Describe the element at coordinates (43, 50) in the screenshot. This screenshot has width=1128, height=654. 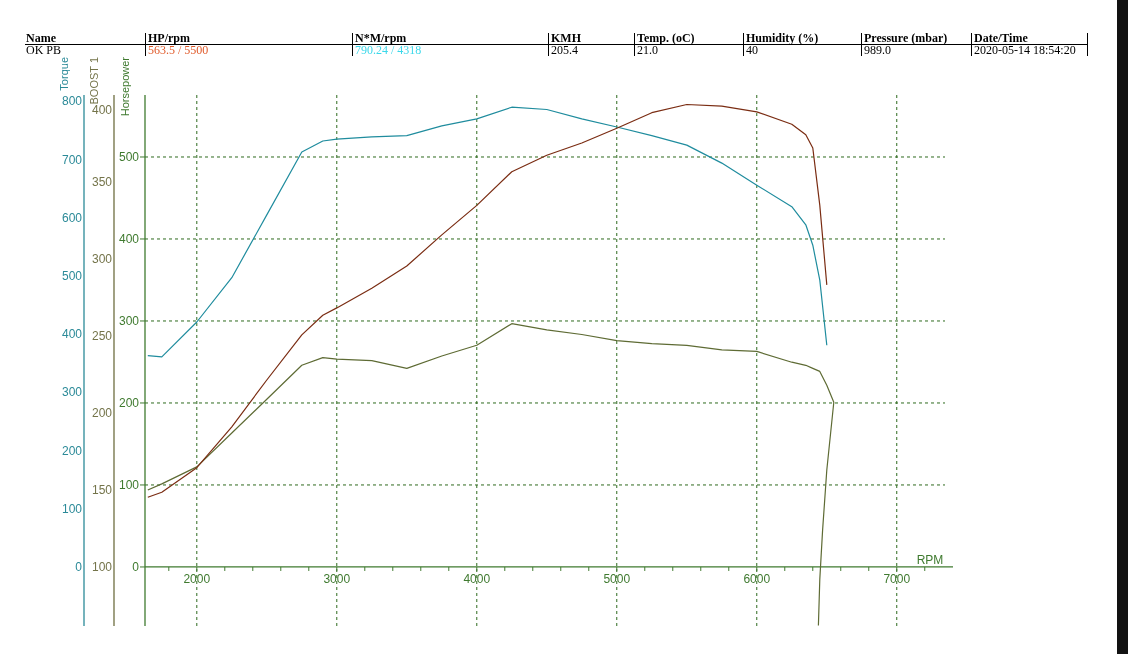
I see `table-cell: OK PB` at that location.